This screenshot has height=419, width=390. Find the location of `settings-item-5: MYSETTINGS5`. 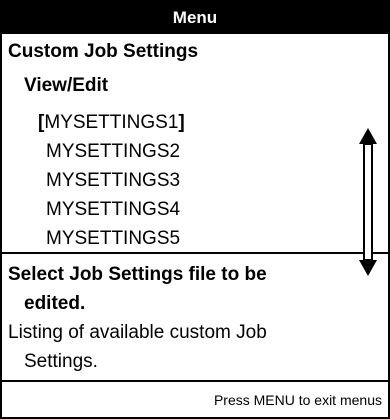

settings-item-5: MYSETTINGS5 is located at coordinates (111, 238).